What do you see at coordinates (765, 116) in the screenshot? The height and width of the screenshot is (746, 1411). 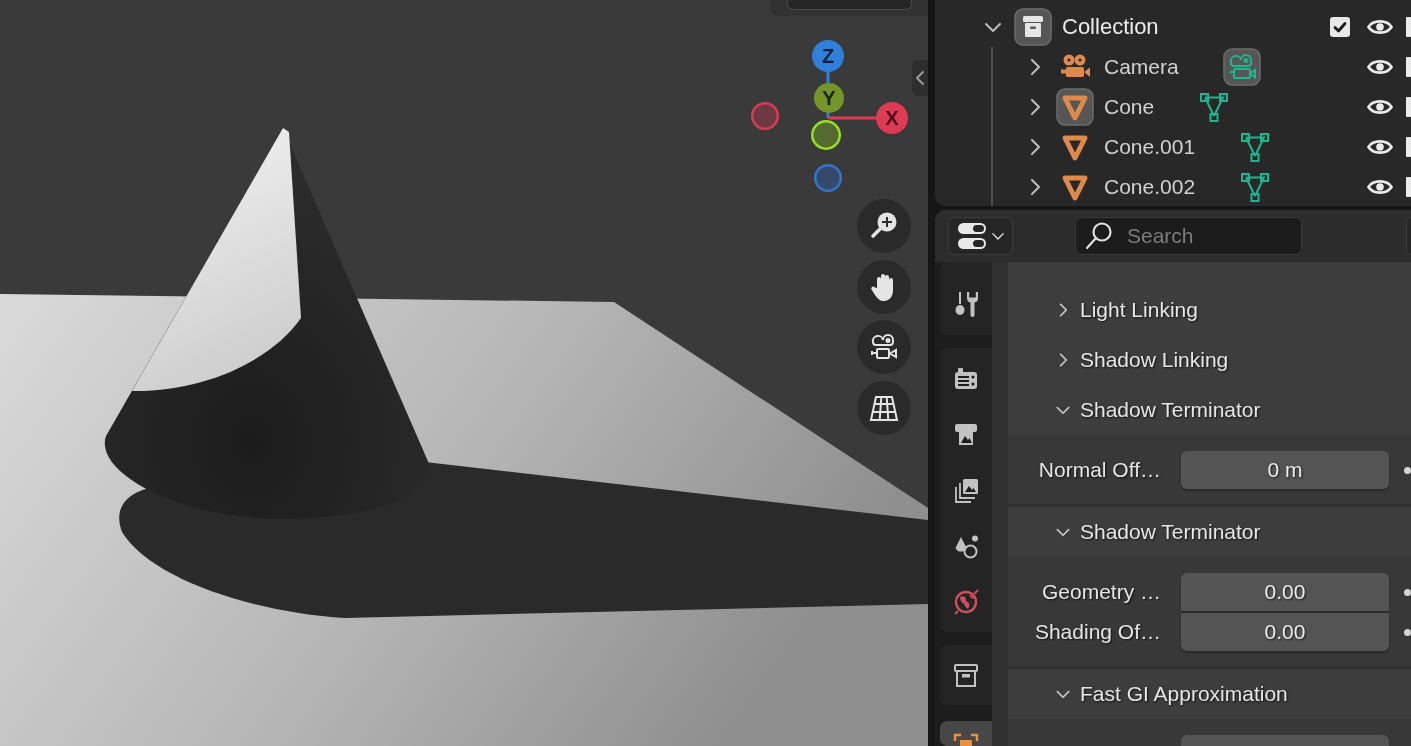 I see `negative-x-handle` at bounding box center [765, 116].